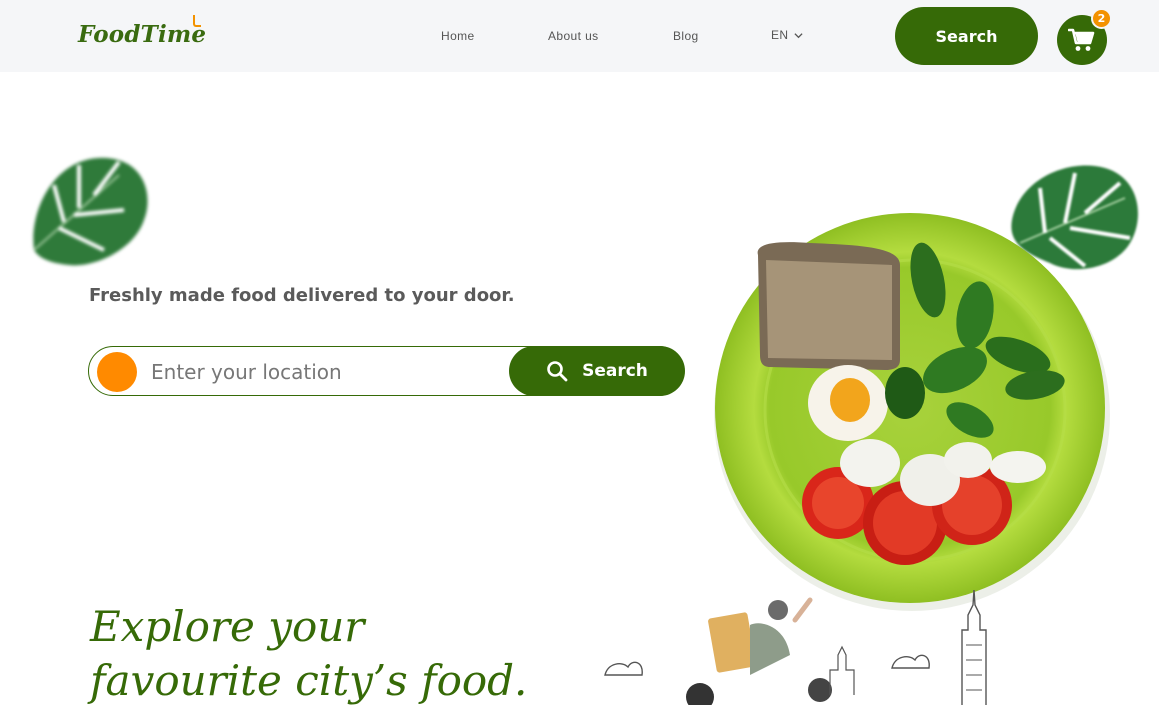  Describe the element at coordinates (557, 371) in the screenshot. I see `search-icon` at that location.